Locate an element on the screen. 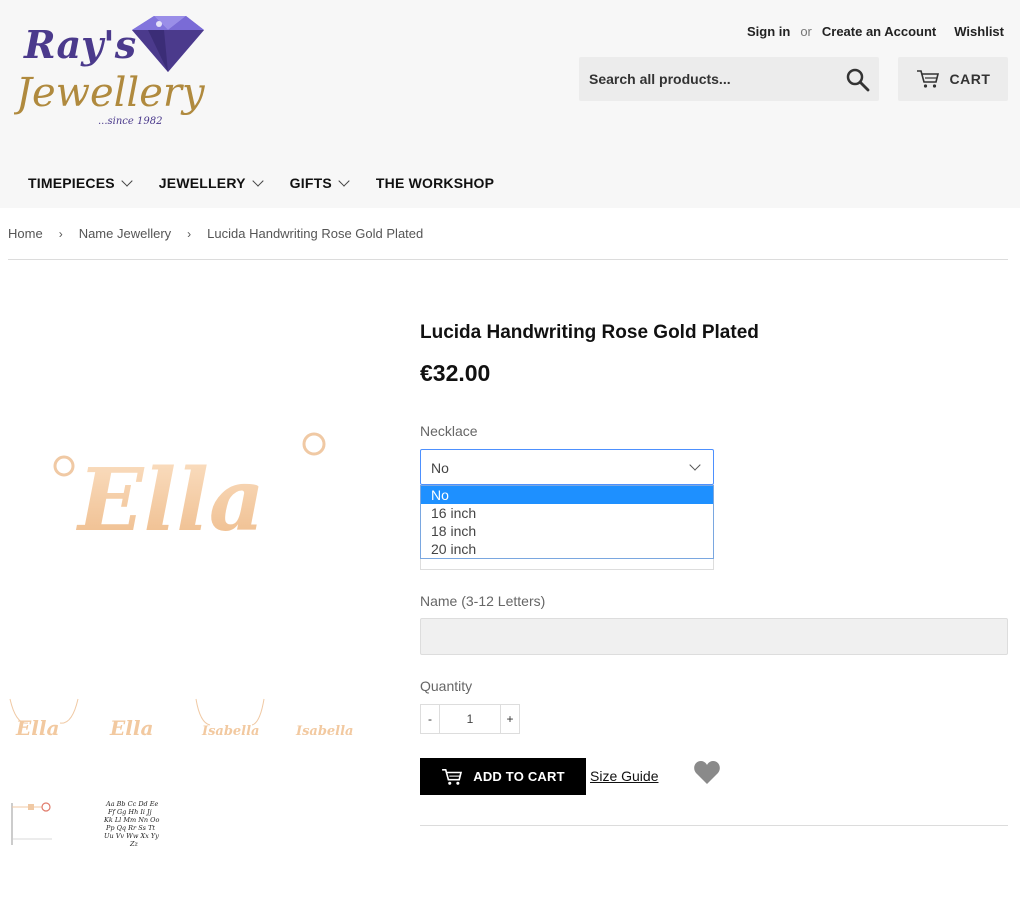 This screenshot has width=1020, height=900. add-to-cart-button: ADD TO CART is located at coordinates (503, 776).